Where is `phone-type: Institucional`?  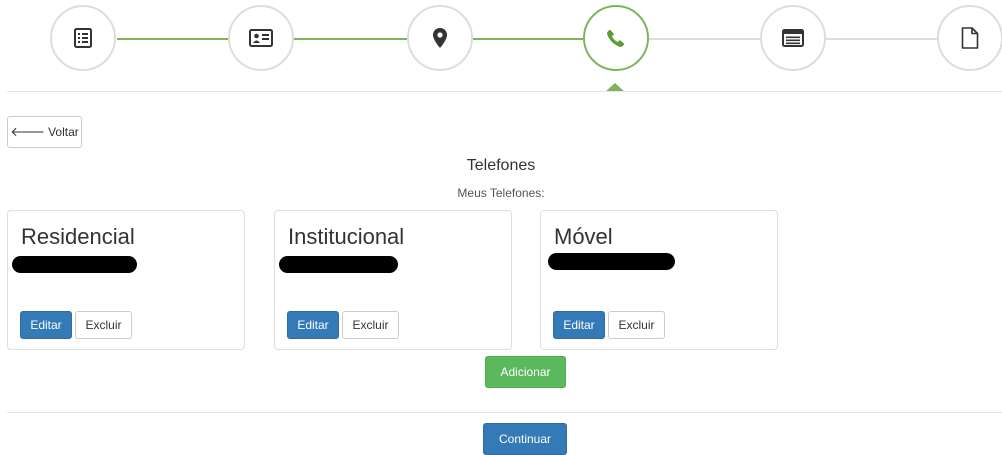 phone-type: Institucional is located at coordinates (346, 236).